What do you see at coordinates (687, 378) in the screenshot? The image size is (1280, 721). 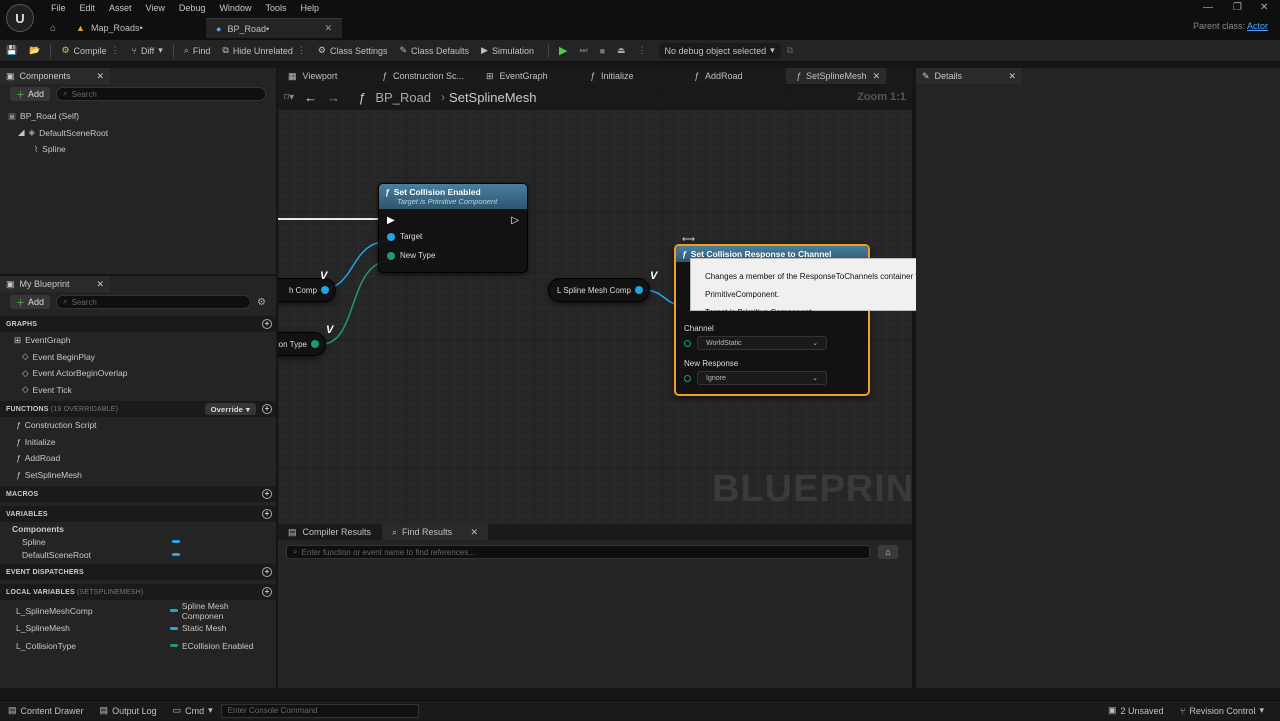 I see `response-pin` at bounding box center [687, 378].